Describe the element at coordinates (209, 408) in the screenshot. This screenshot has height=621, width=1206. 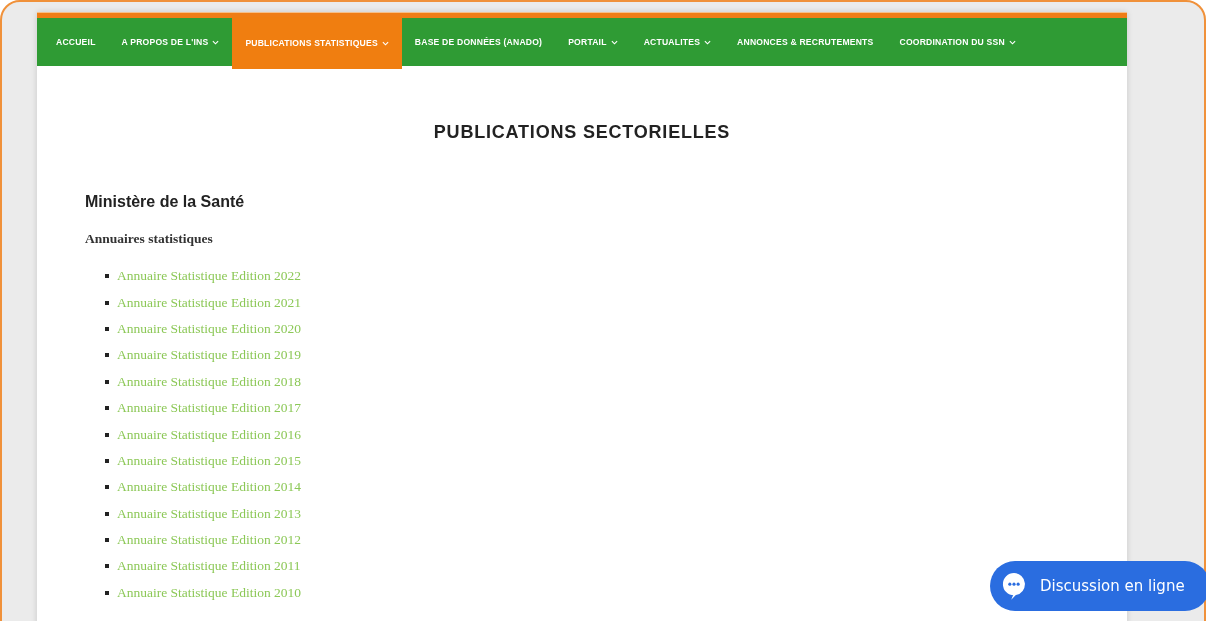
I see `edition-link: Annuaire Statistique Edition 2017` at that location.